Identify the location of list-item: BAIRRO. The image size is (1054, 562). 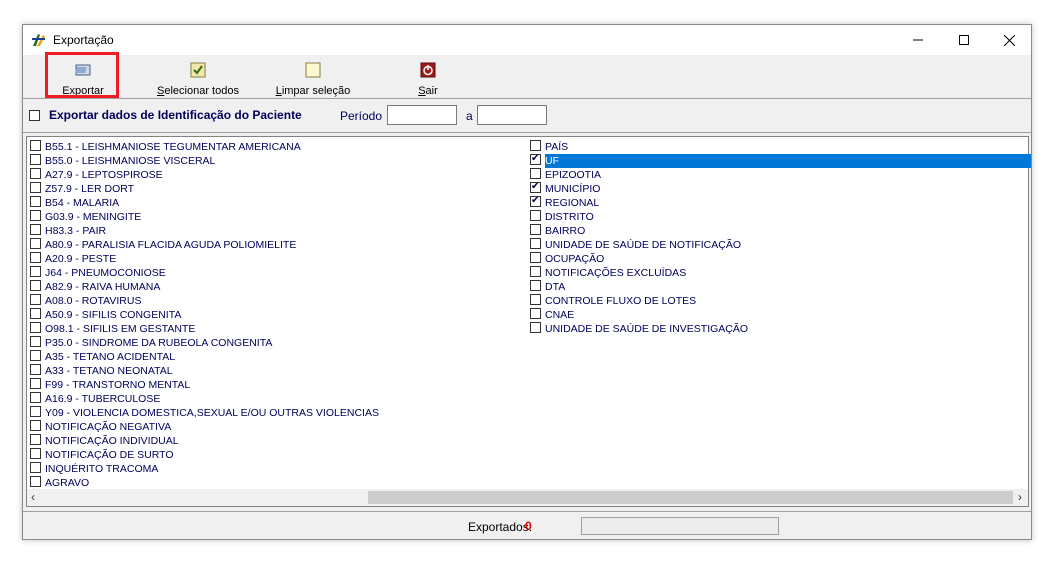
(780, 231).